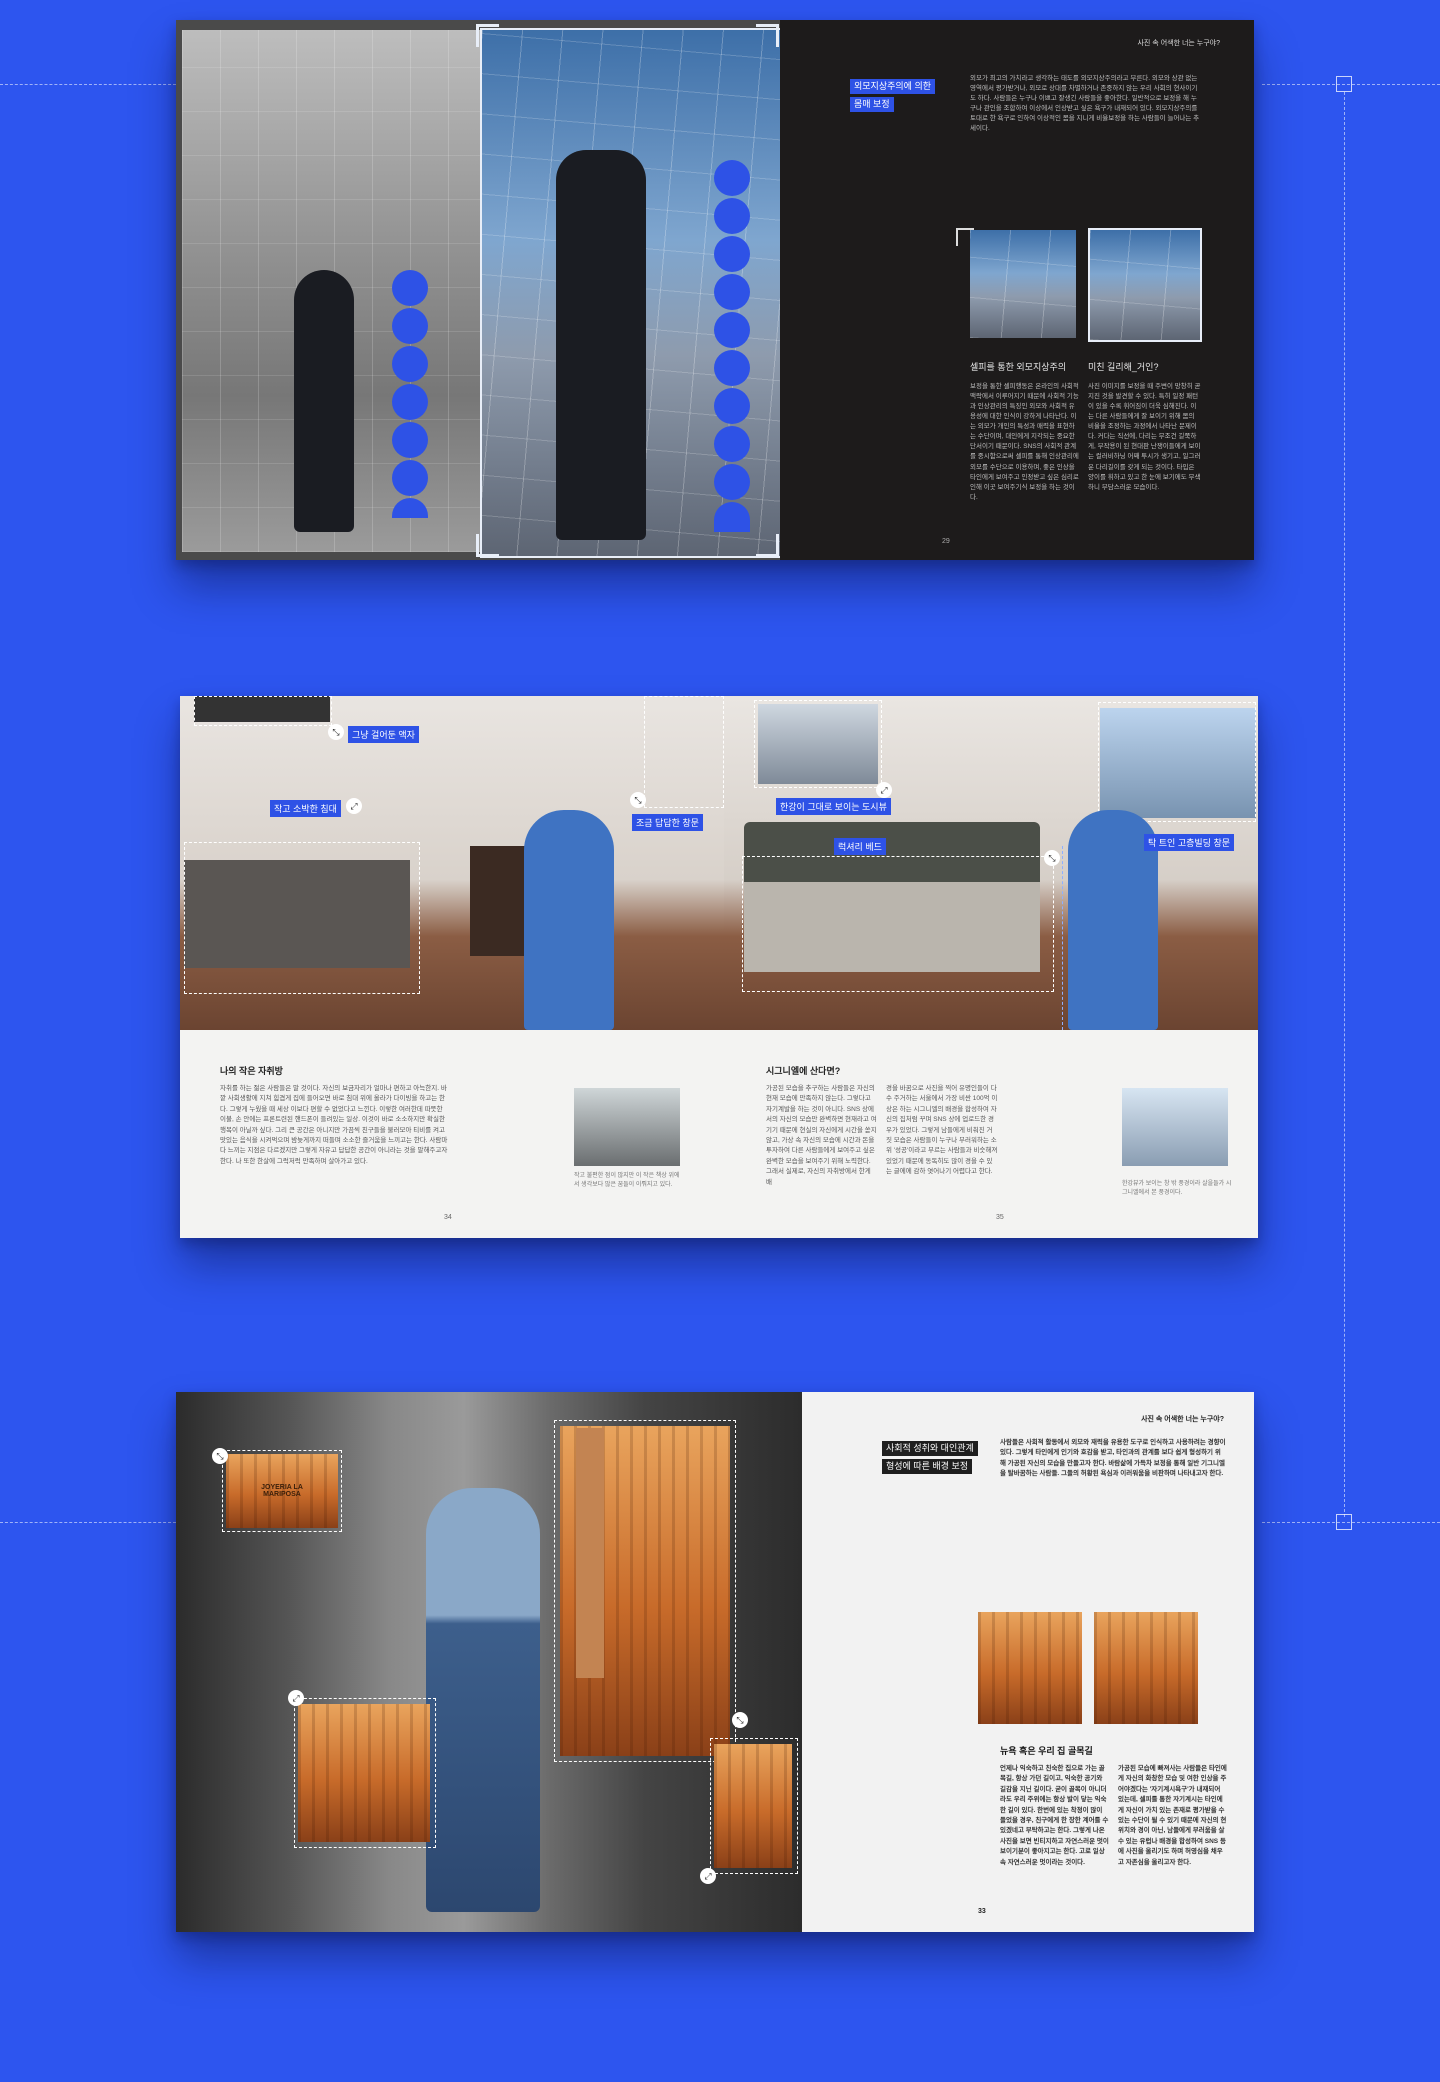  What do you see at coordinates (1000, 1217) in the screenshot?
I see `page-number: 35` at bounding box center [1000, 1217].